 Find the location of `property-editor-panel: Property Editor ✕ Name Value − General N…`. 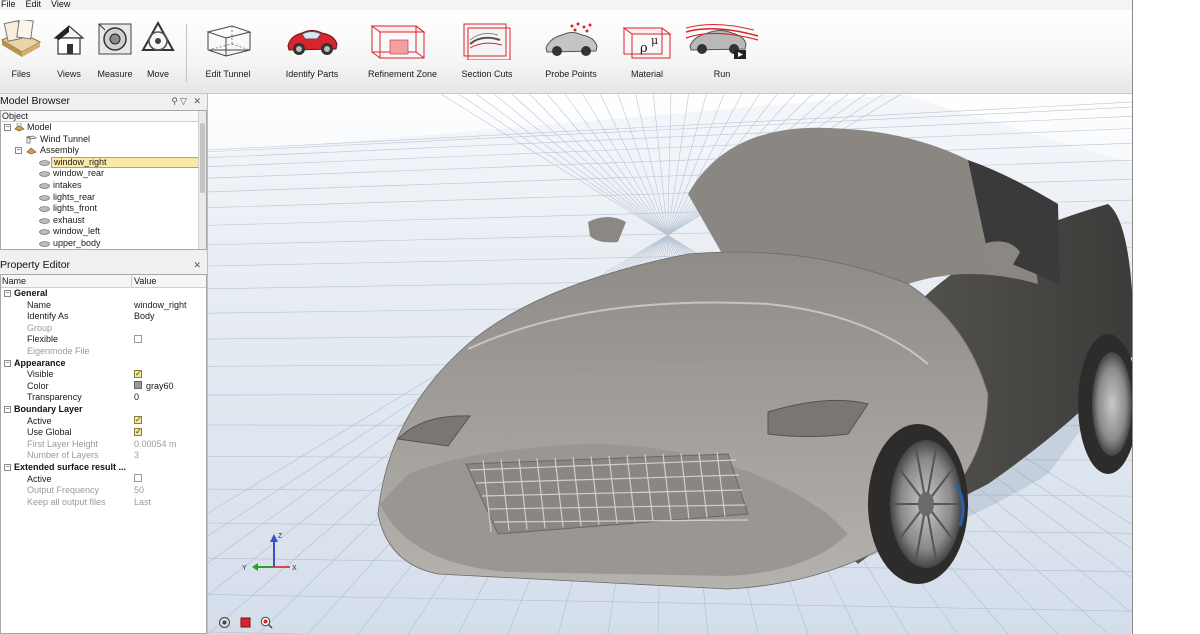

property-editor-panel: Property Editor ✕ Name Value − General N… is located at coordinates (103, 446).